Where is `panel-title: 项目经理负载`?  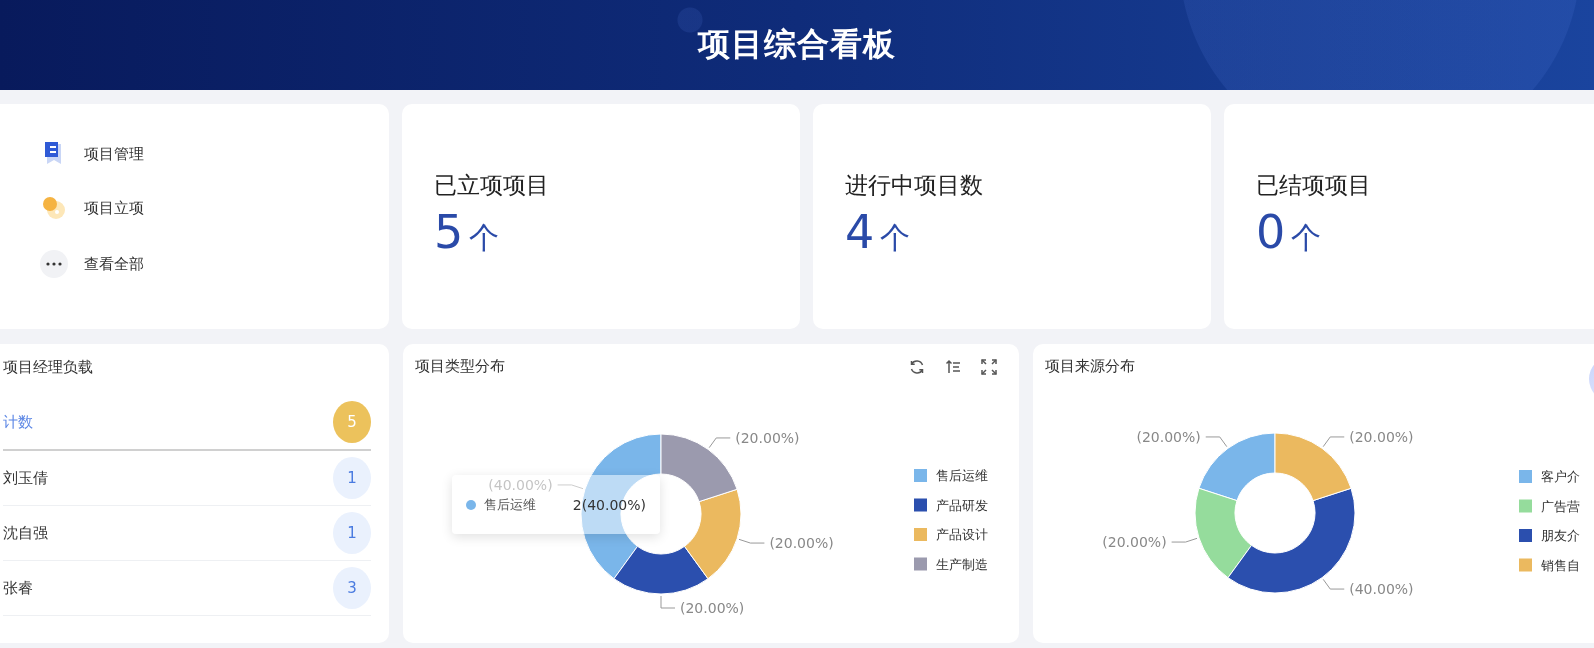 panel-title: 项目经理负载 is located at coordinates (48, 367).